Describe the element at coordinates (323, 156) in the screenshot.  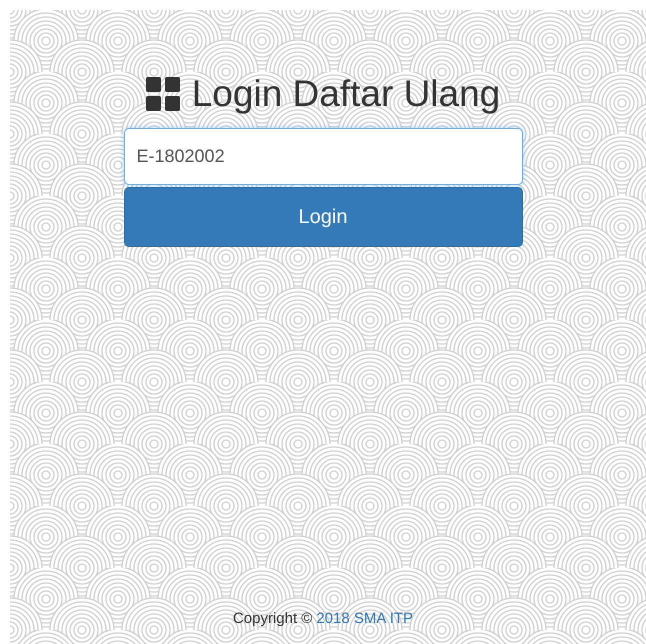
I see `id-input-field: E-1802002` at that location.